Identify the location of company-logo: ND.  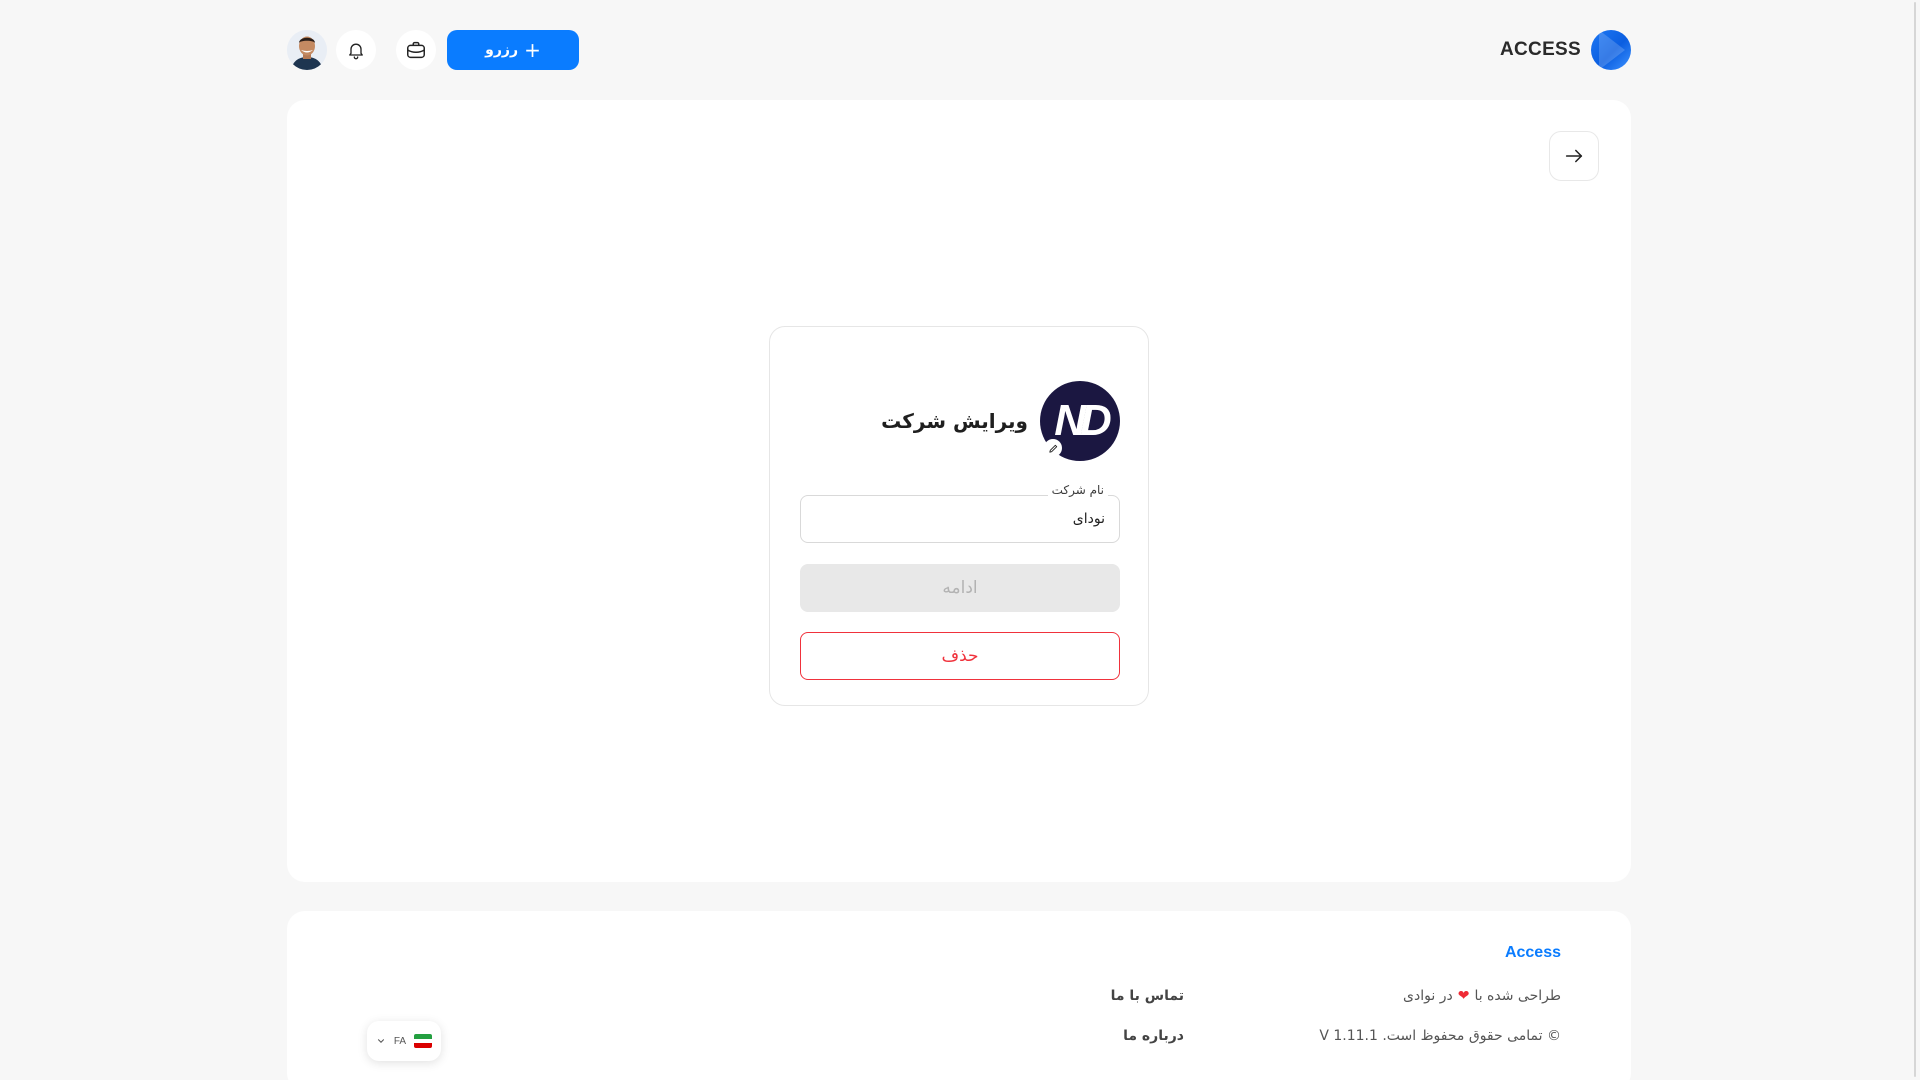
(1080, 421).